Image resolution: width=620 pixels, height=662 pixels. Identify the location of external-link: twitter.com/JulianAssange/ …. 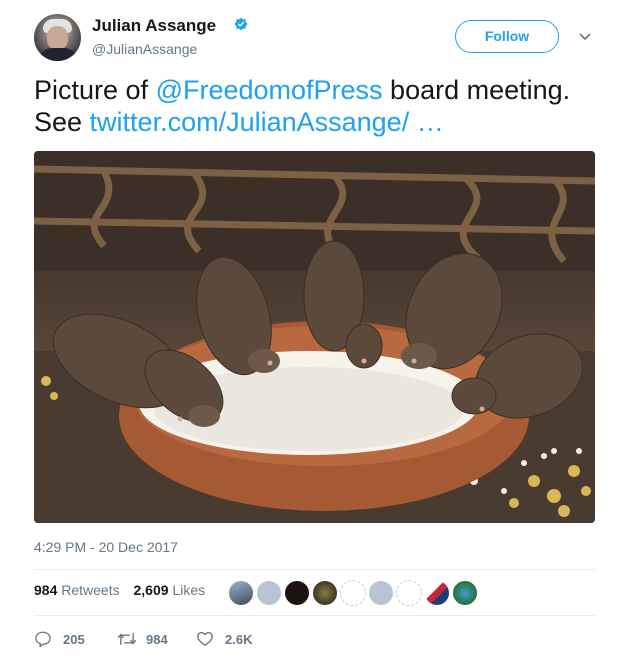
(267, 122).